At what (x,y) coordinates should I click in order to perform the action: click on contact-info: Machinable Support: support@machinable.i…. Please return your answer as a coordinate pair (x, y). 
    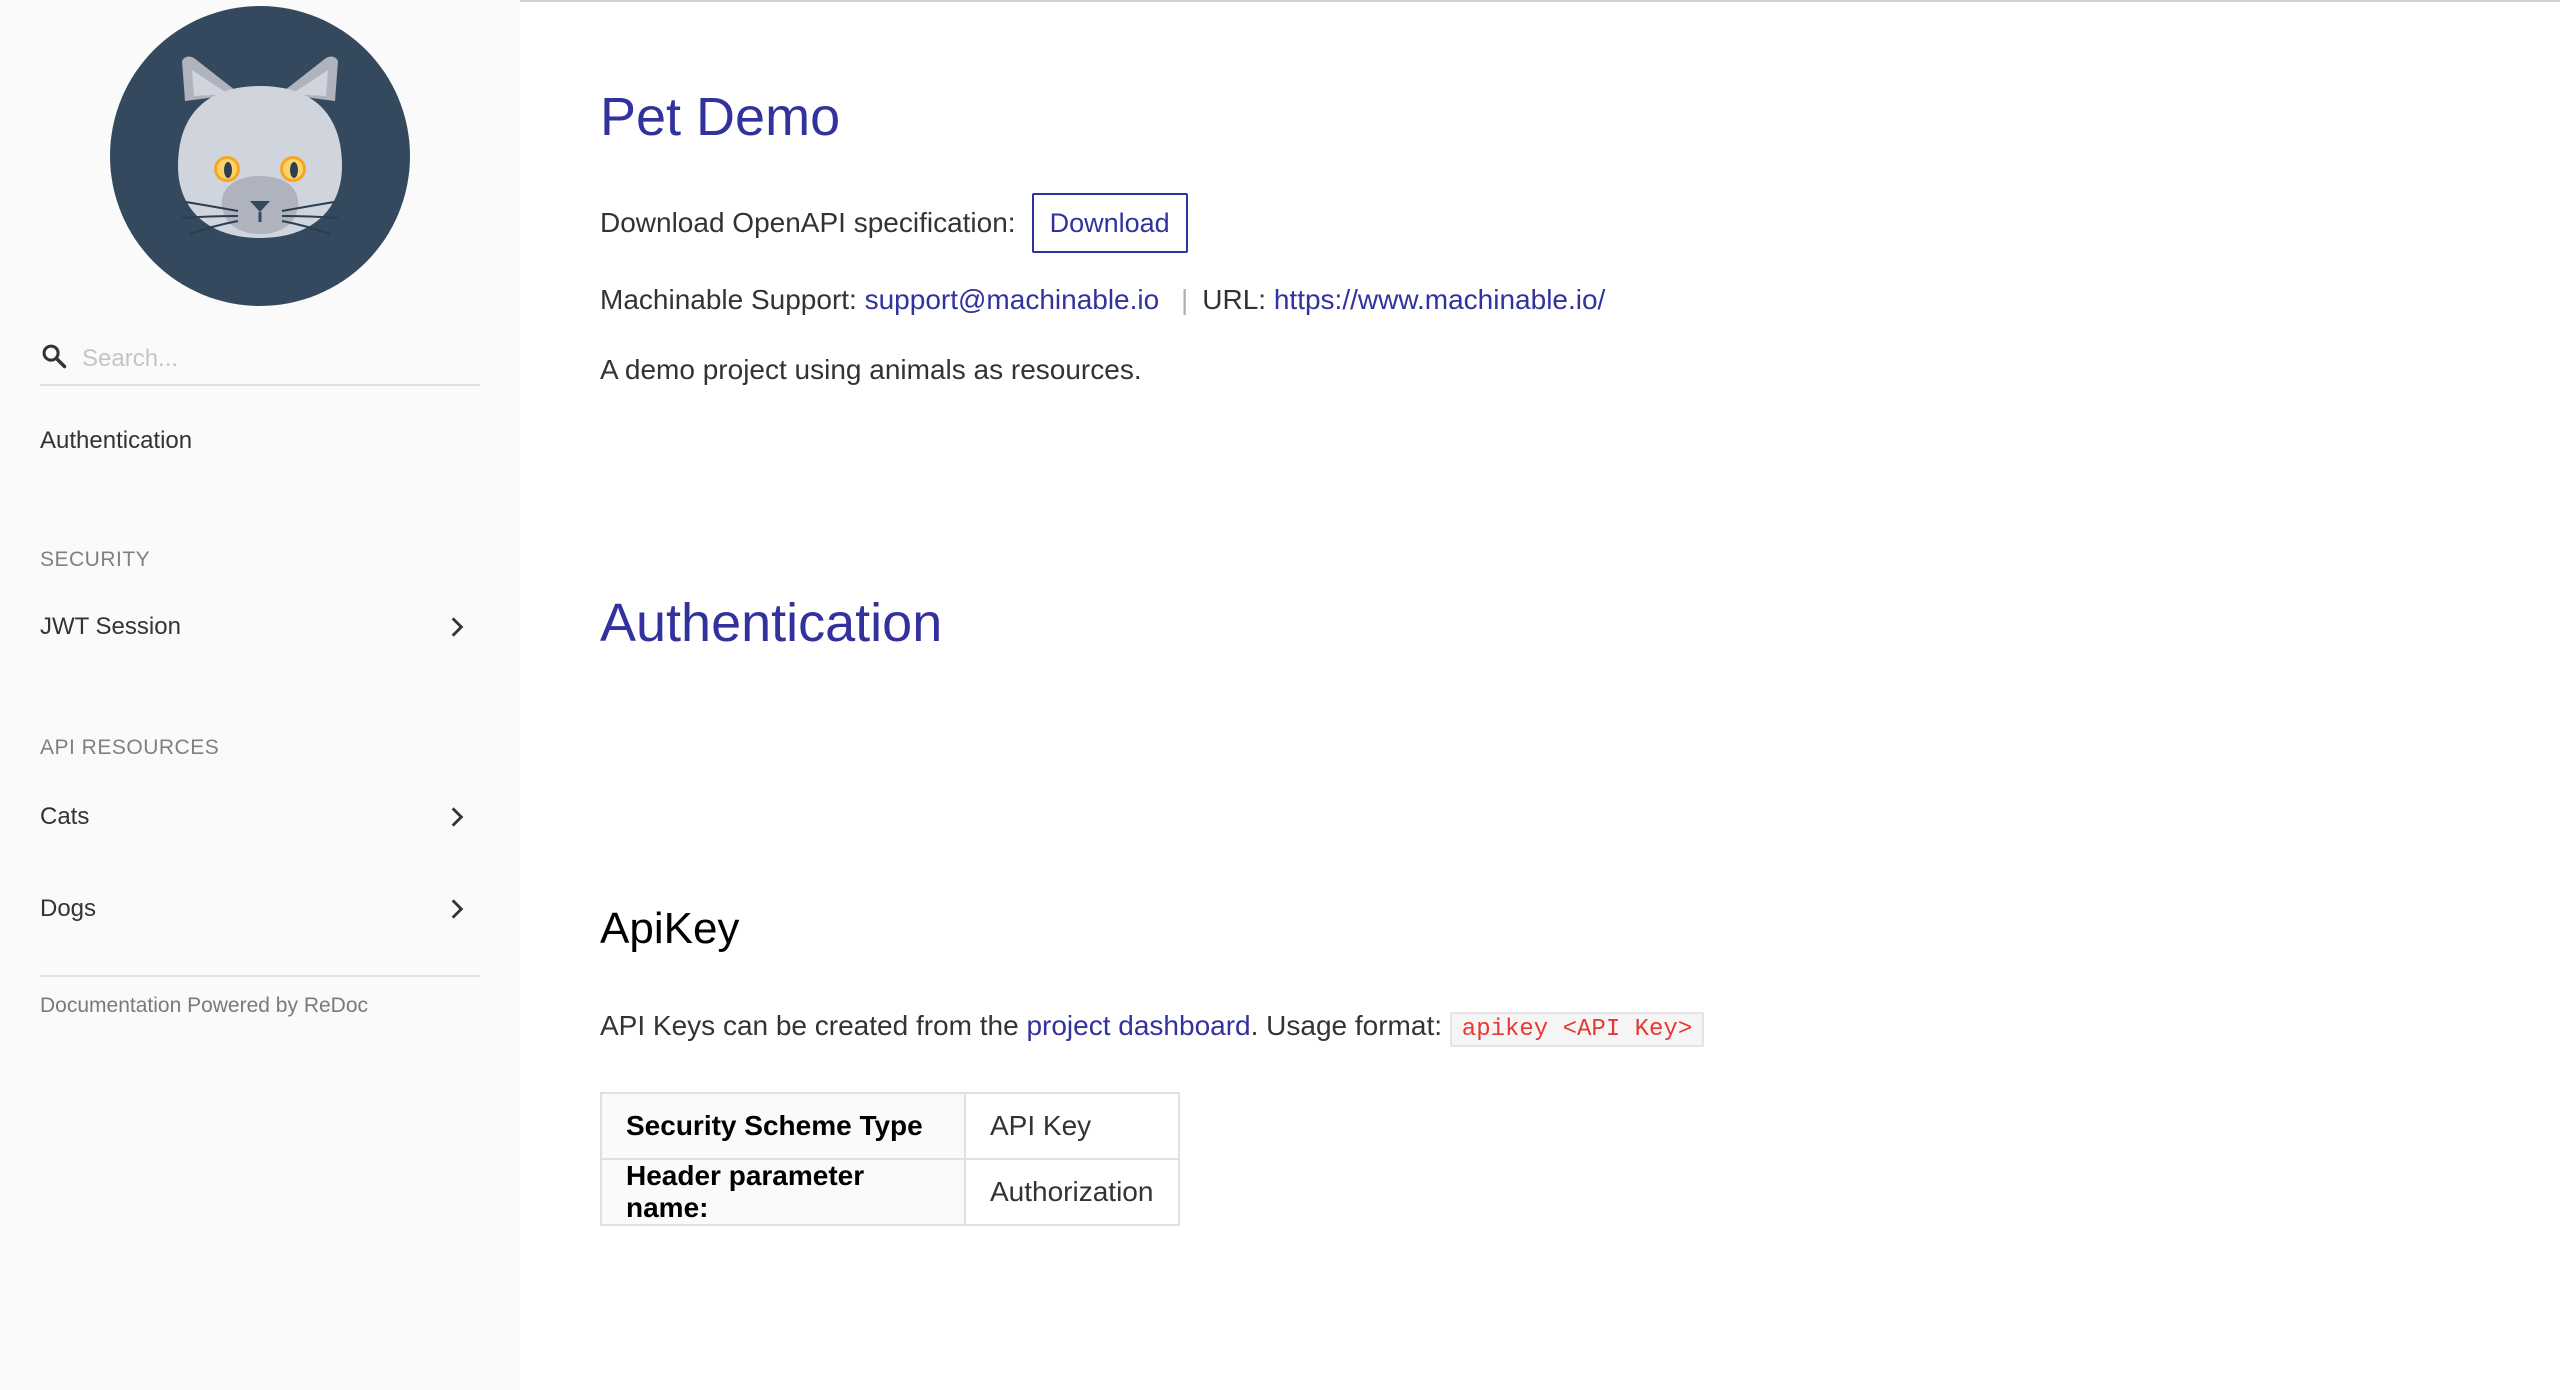
    Looking at the image, I should click on (1102, 300).